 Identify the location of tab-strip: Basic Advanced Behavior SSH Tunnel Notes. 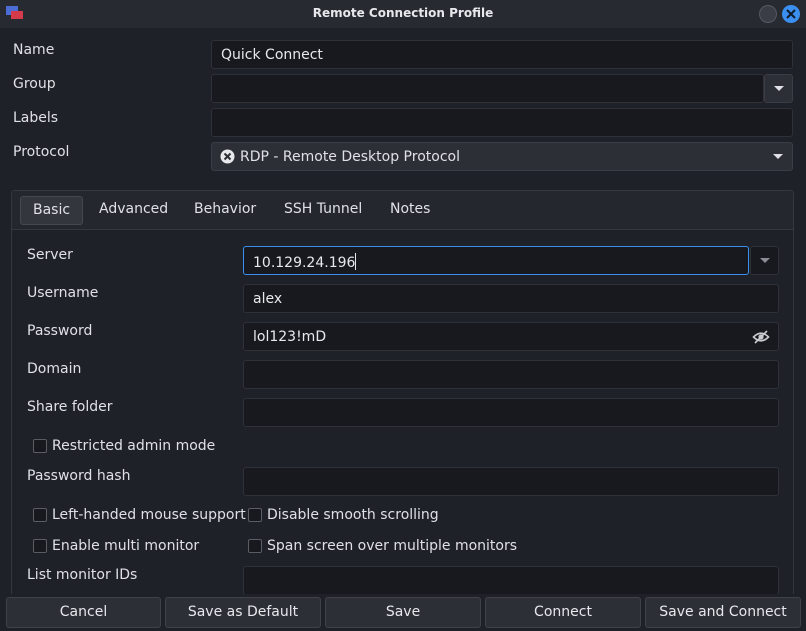
(402, 210).